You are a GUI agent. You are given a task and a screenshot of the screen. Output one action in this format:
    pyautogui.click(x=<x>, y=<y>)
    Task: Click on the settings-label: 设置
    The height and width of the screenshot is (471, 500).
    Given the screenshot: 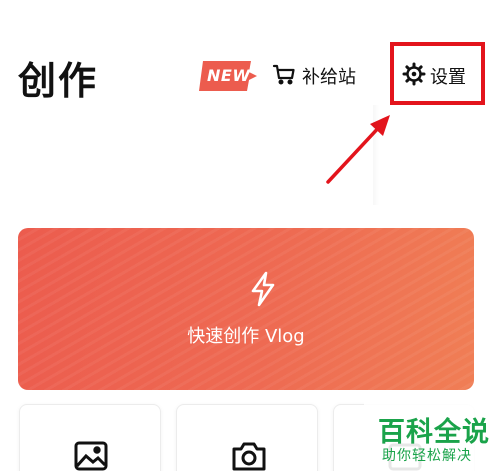 What is the action you would take?
    pyautogui.click(x=448, y=77)
    